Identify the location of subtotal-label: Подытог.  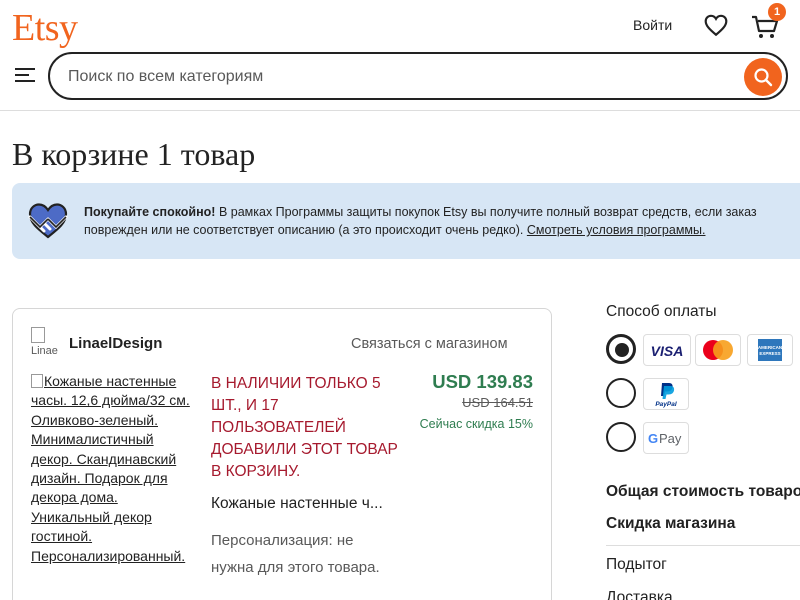
(636, 564).